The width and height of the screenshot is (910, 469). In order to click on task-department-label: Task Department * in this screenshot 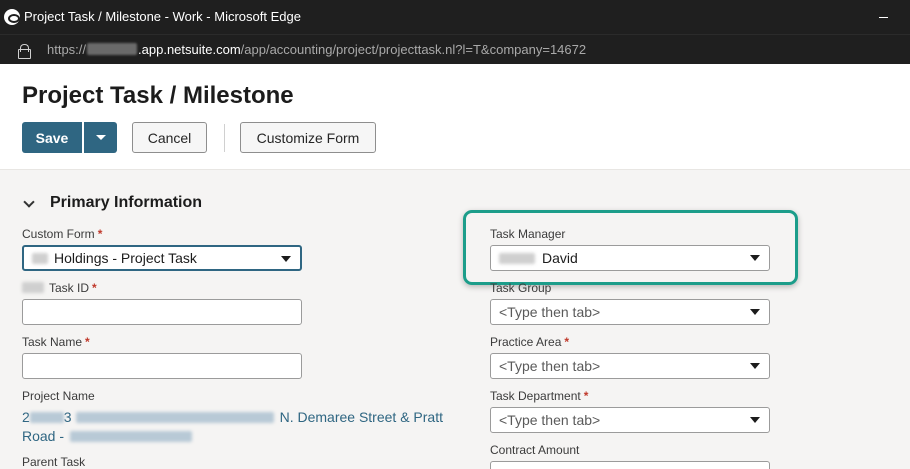, I will do `click(539, 396)`.